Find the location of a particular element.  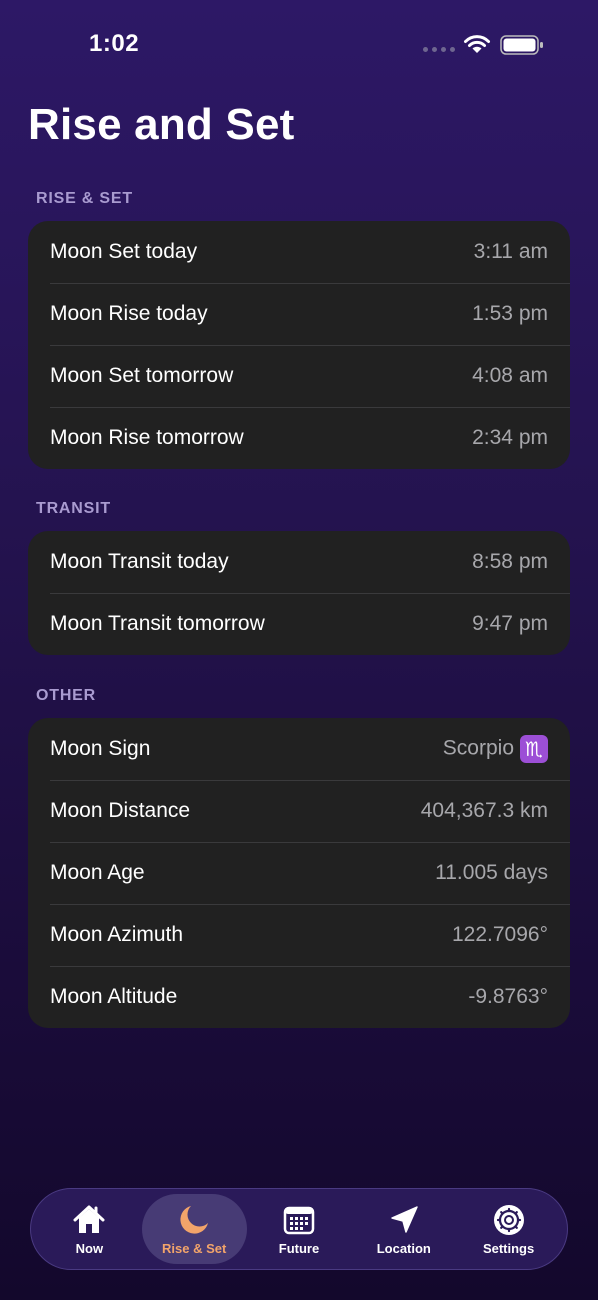

row-label: Moon Azimuth is located at coordinates (117, 934).